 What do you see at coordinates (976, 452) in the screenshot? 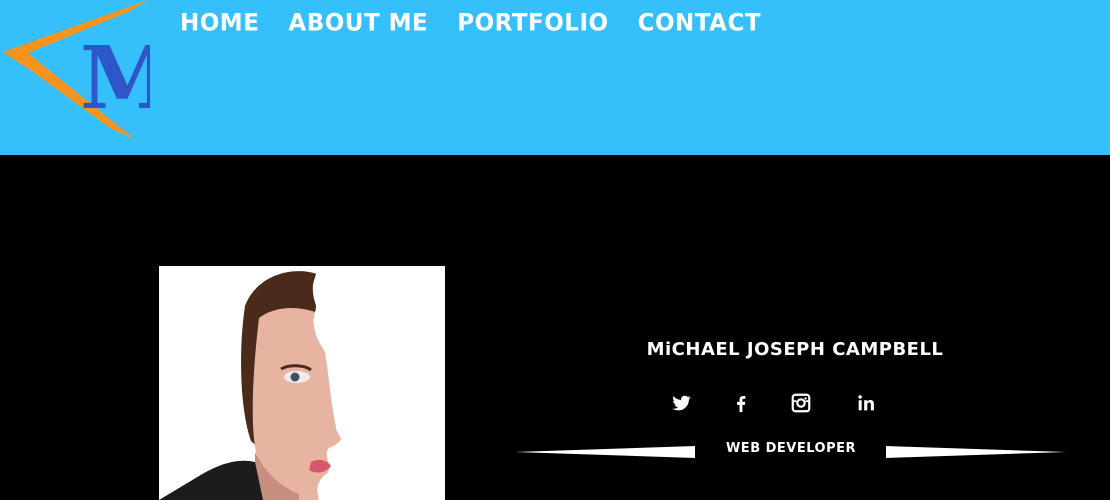
I see `divider-right` at bounding box center [976, 452].